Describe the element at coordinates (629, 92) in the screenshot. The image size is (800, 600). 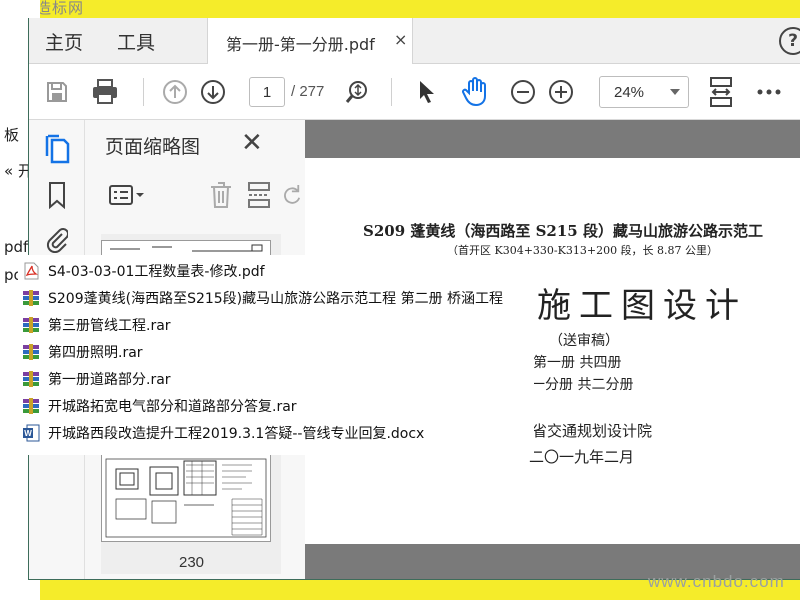
I see `zoom-value: 24%` at that location.